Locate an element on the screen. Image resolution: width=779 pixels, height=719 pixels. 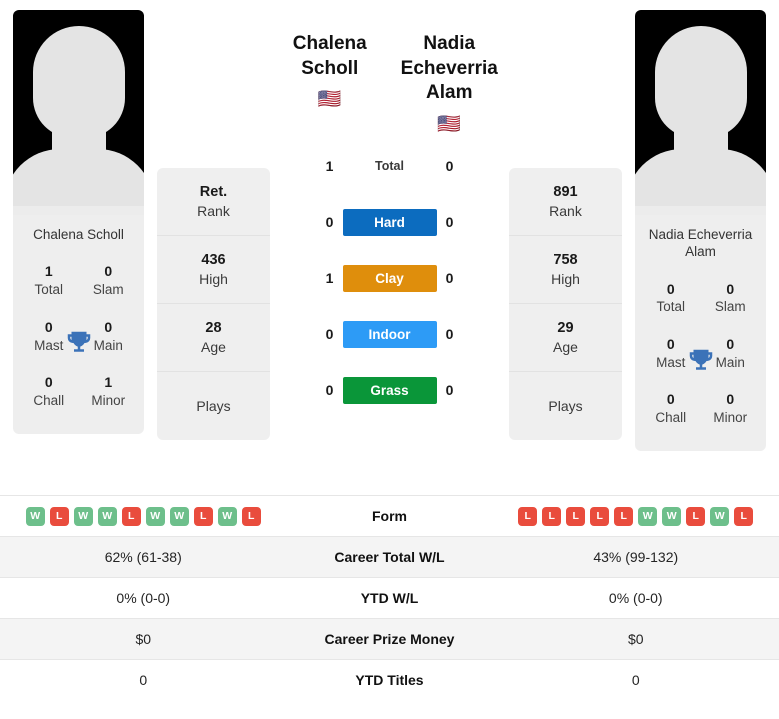
right-stat-card: 891 Rank 758 High 29 Age Plays is located at coordinates (565, 304).